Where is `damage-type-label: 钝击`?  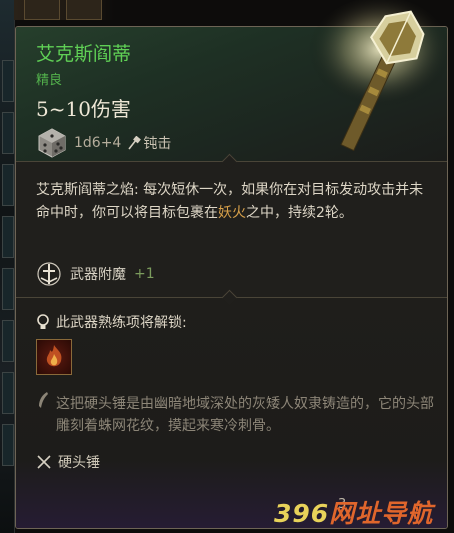
damage-type-label: 钝击 is located at coordinates (157, 144).